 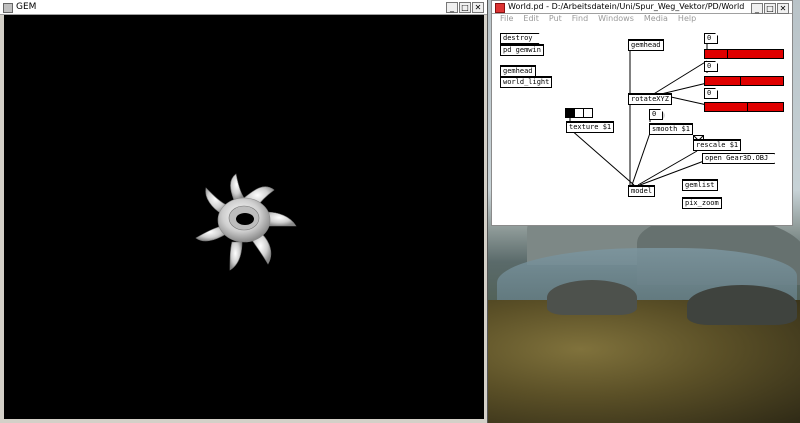 I want to click on pd-gemwin-subpatch: pd gemwin, so click(x=522, y=50).